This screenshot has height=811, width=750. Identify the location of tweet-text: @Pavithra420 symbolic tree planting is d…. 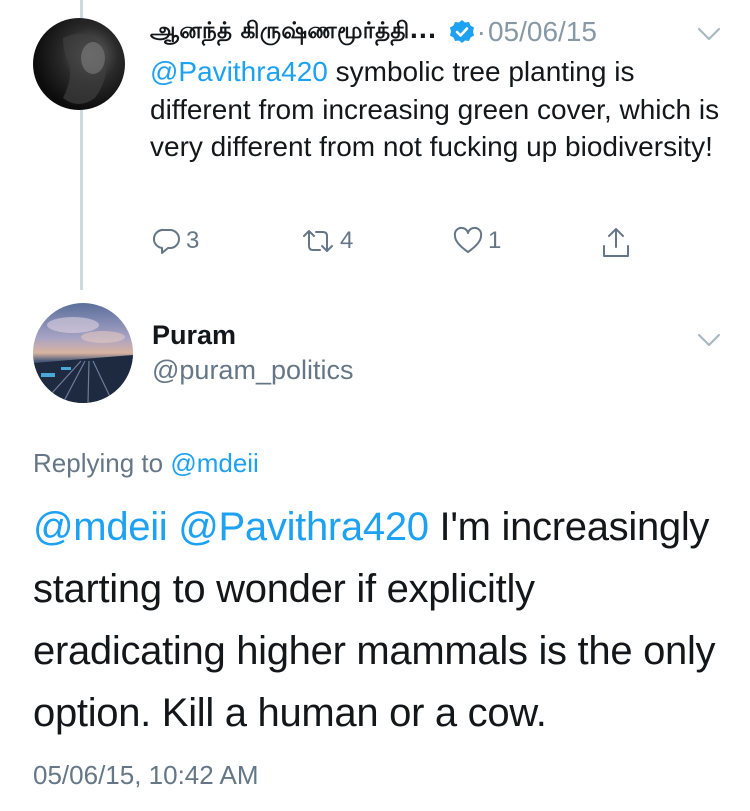
(437, 109).